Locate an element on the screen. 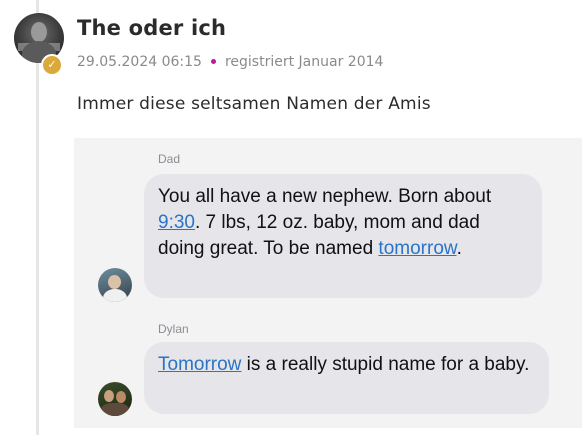 This screenshot has height=435, width=582. dad-avatar is located at coordinates (115, 285).